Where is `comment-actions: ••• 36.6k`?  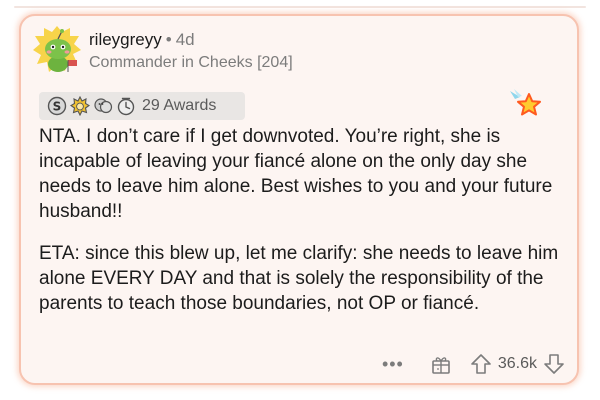 comment-actions: ••• 36.6k is located at coordinates (473, 364).